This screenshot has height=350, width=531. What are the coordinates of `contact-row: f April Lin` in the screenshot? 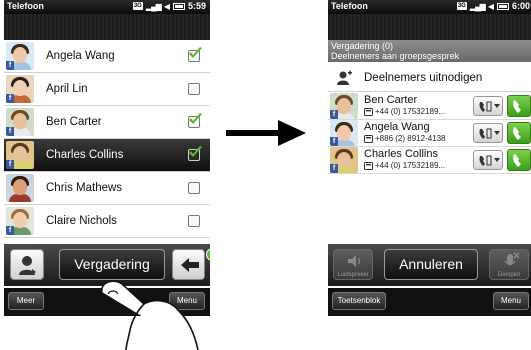 It's located at (107, 89).